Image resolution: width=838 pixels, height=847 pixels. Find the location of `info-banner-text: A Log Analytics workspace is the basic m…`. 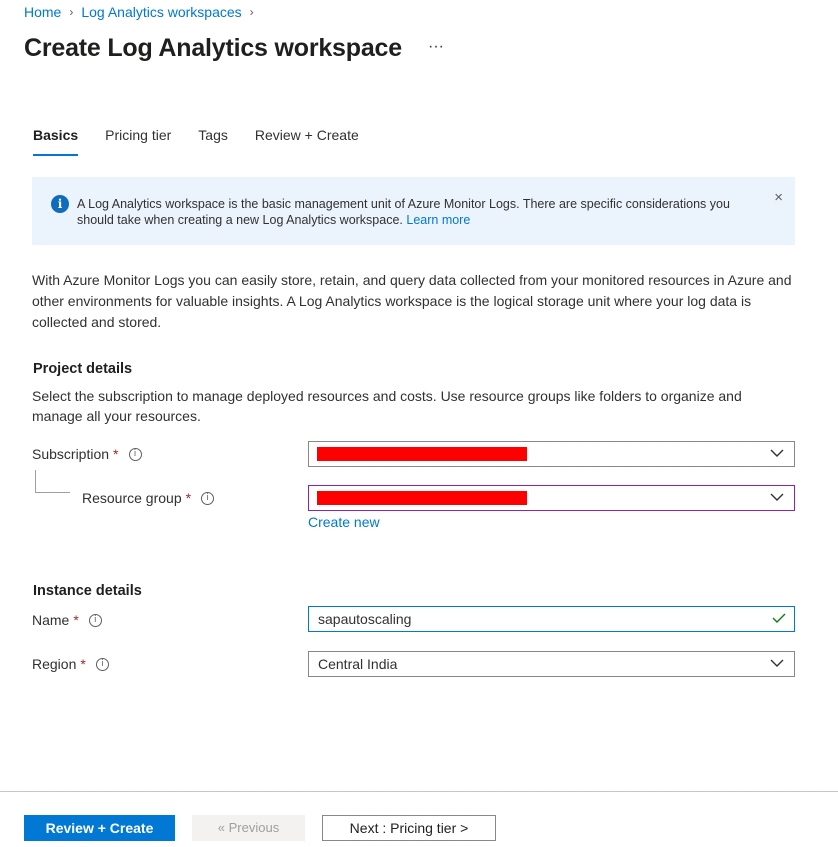

info-banner-text: A Log Analytics workspace is the basic m… is located at coordinates (417, 212).